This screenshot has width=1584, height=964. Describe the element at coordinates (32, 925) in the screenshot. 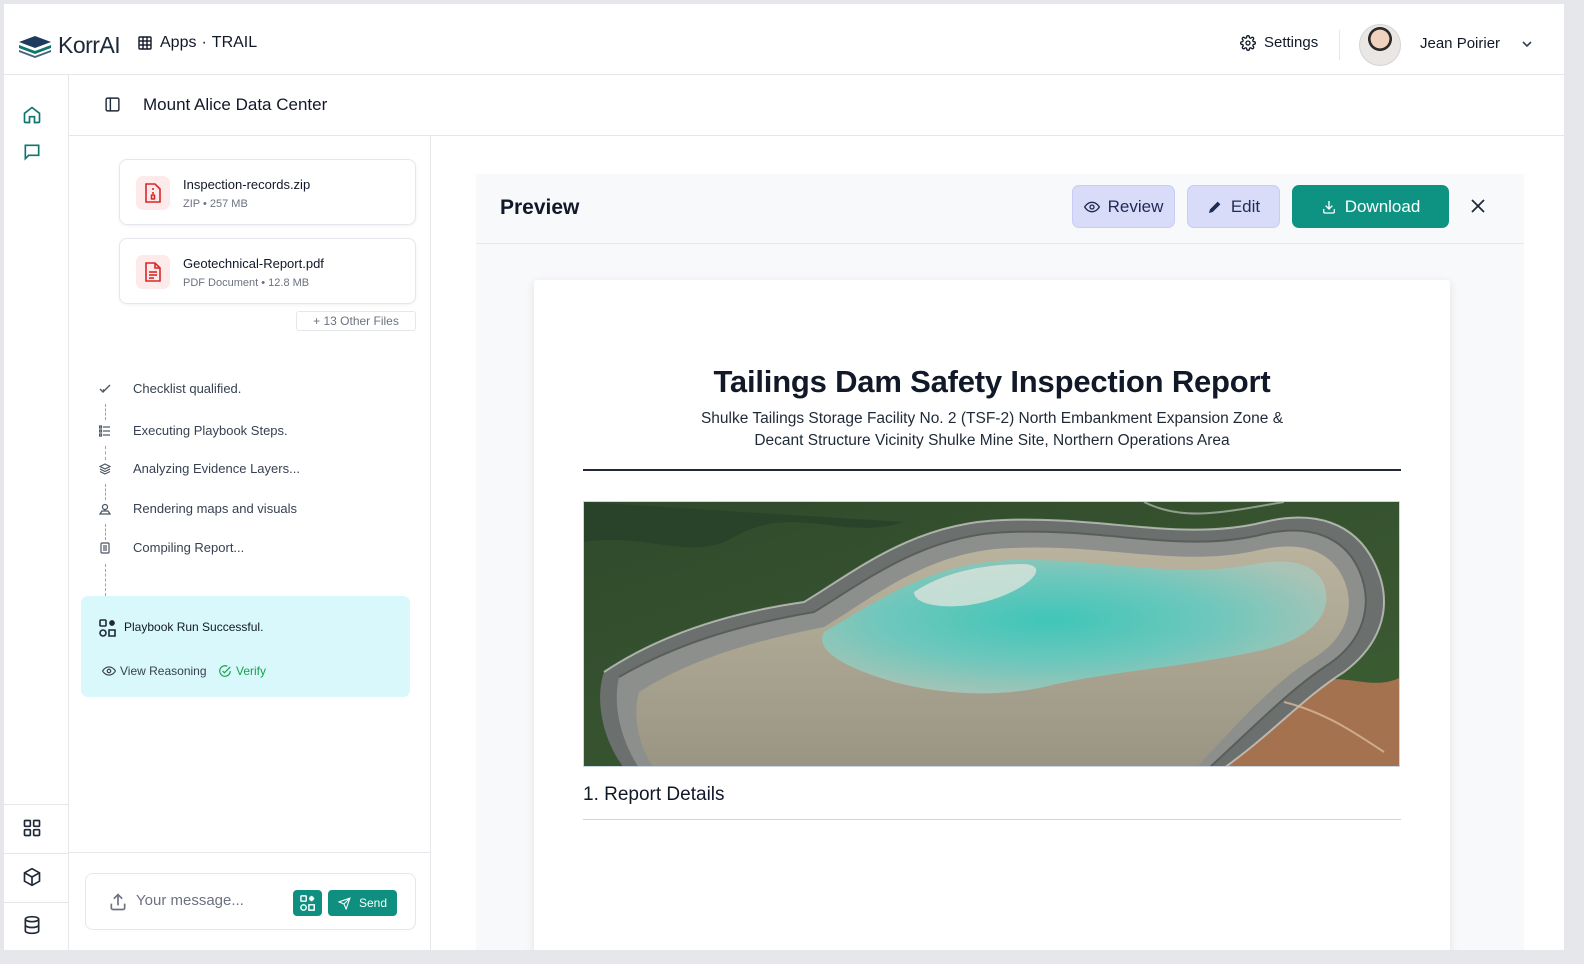

I see `database-button` at that location.